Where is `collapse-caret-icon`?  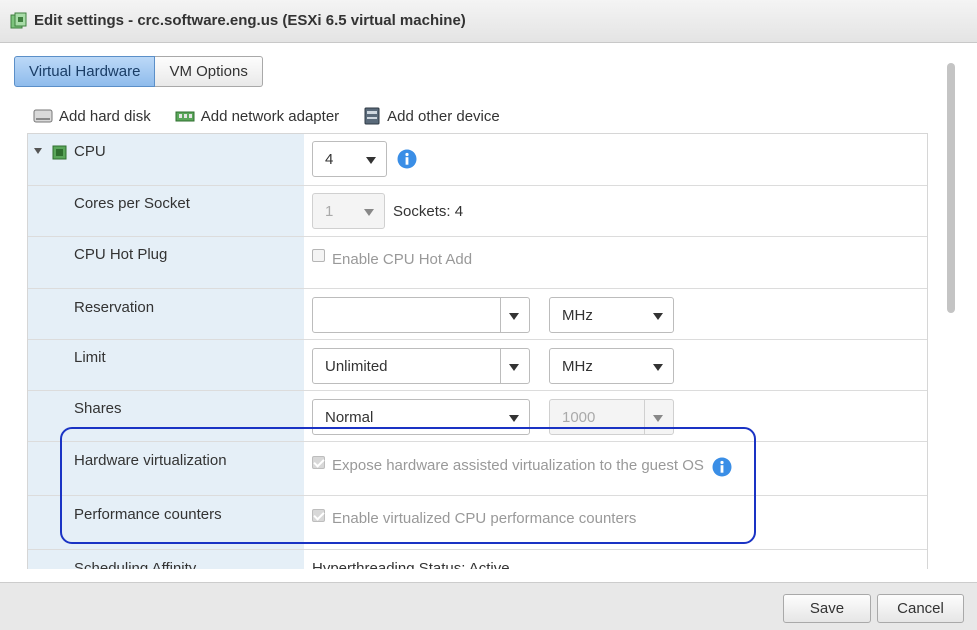
collapse-caret-icon is located at coordinates (38, 151).